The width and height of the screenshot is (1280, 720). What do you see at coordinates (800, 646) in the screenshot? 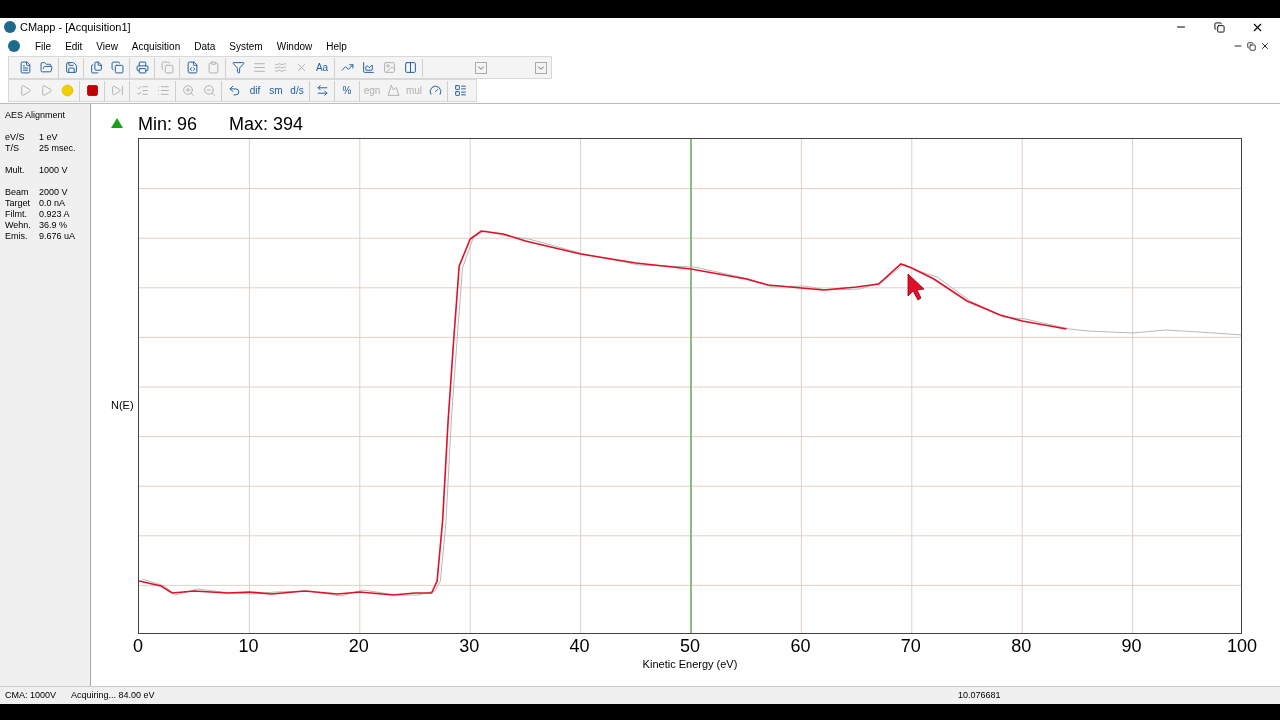
I see `x-tick-label: 60` at bounding box center [800, 646].